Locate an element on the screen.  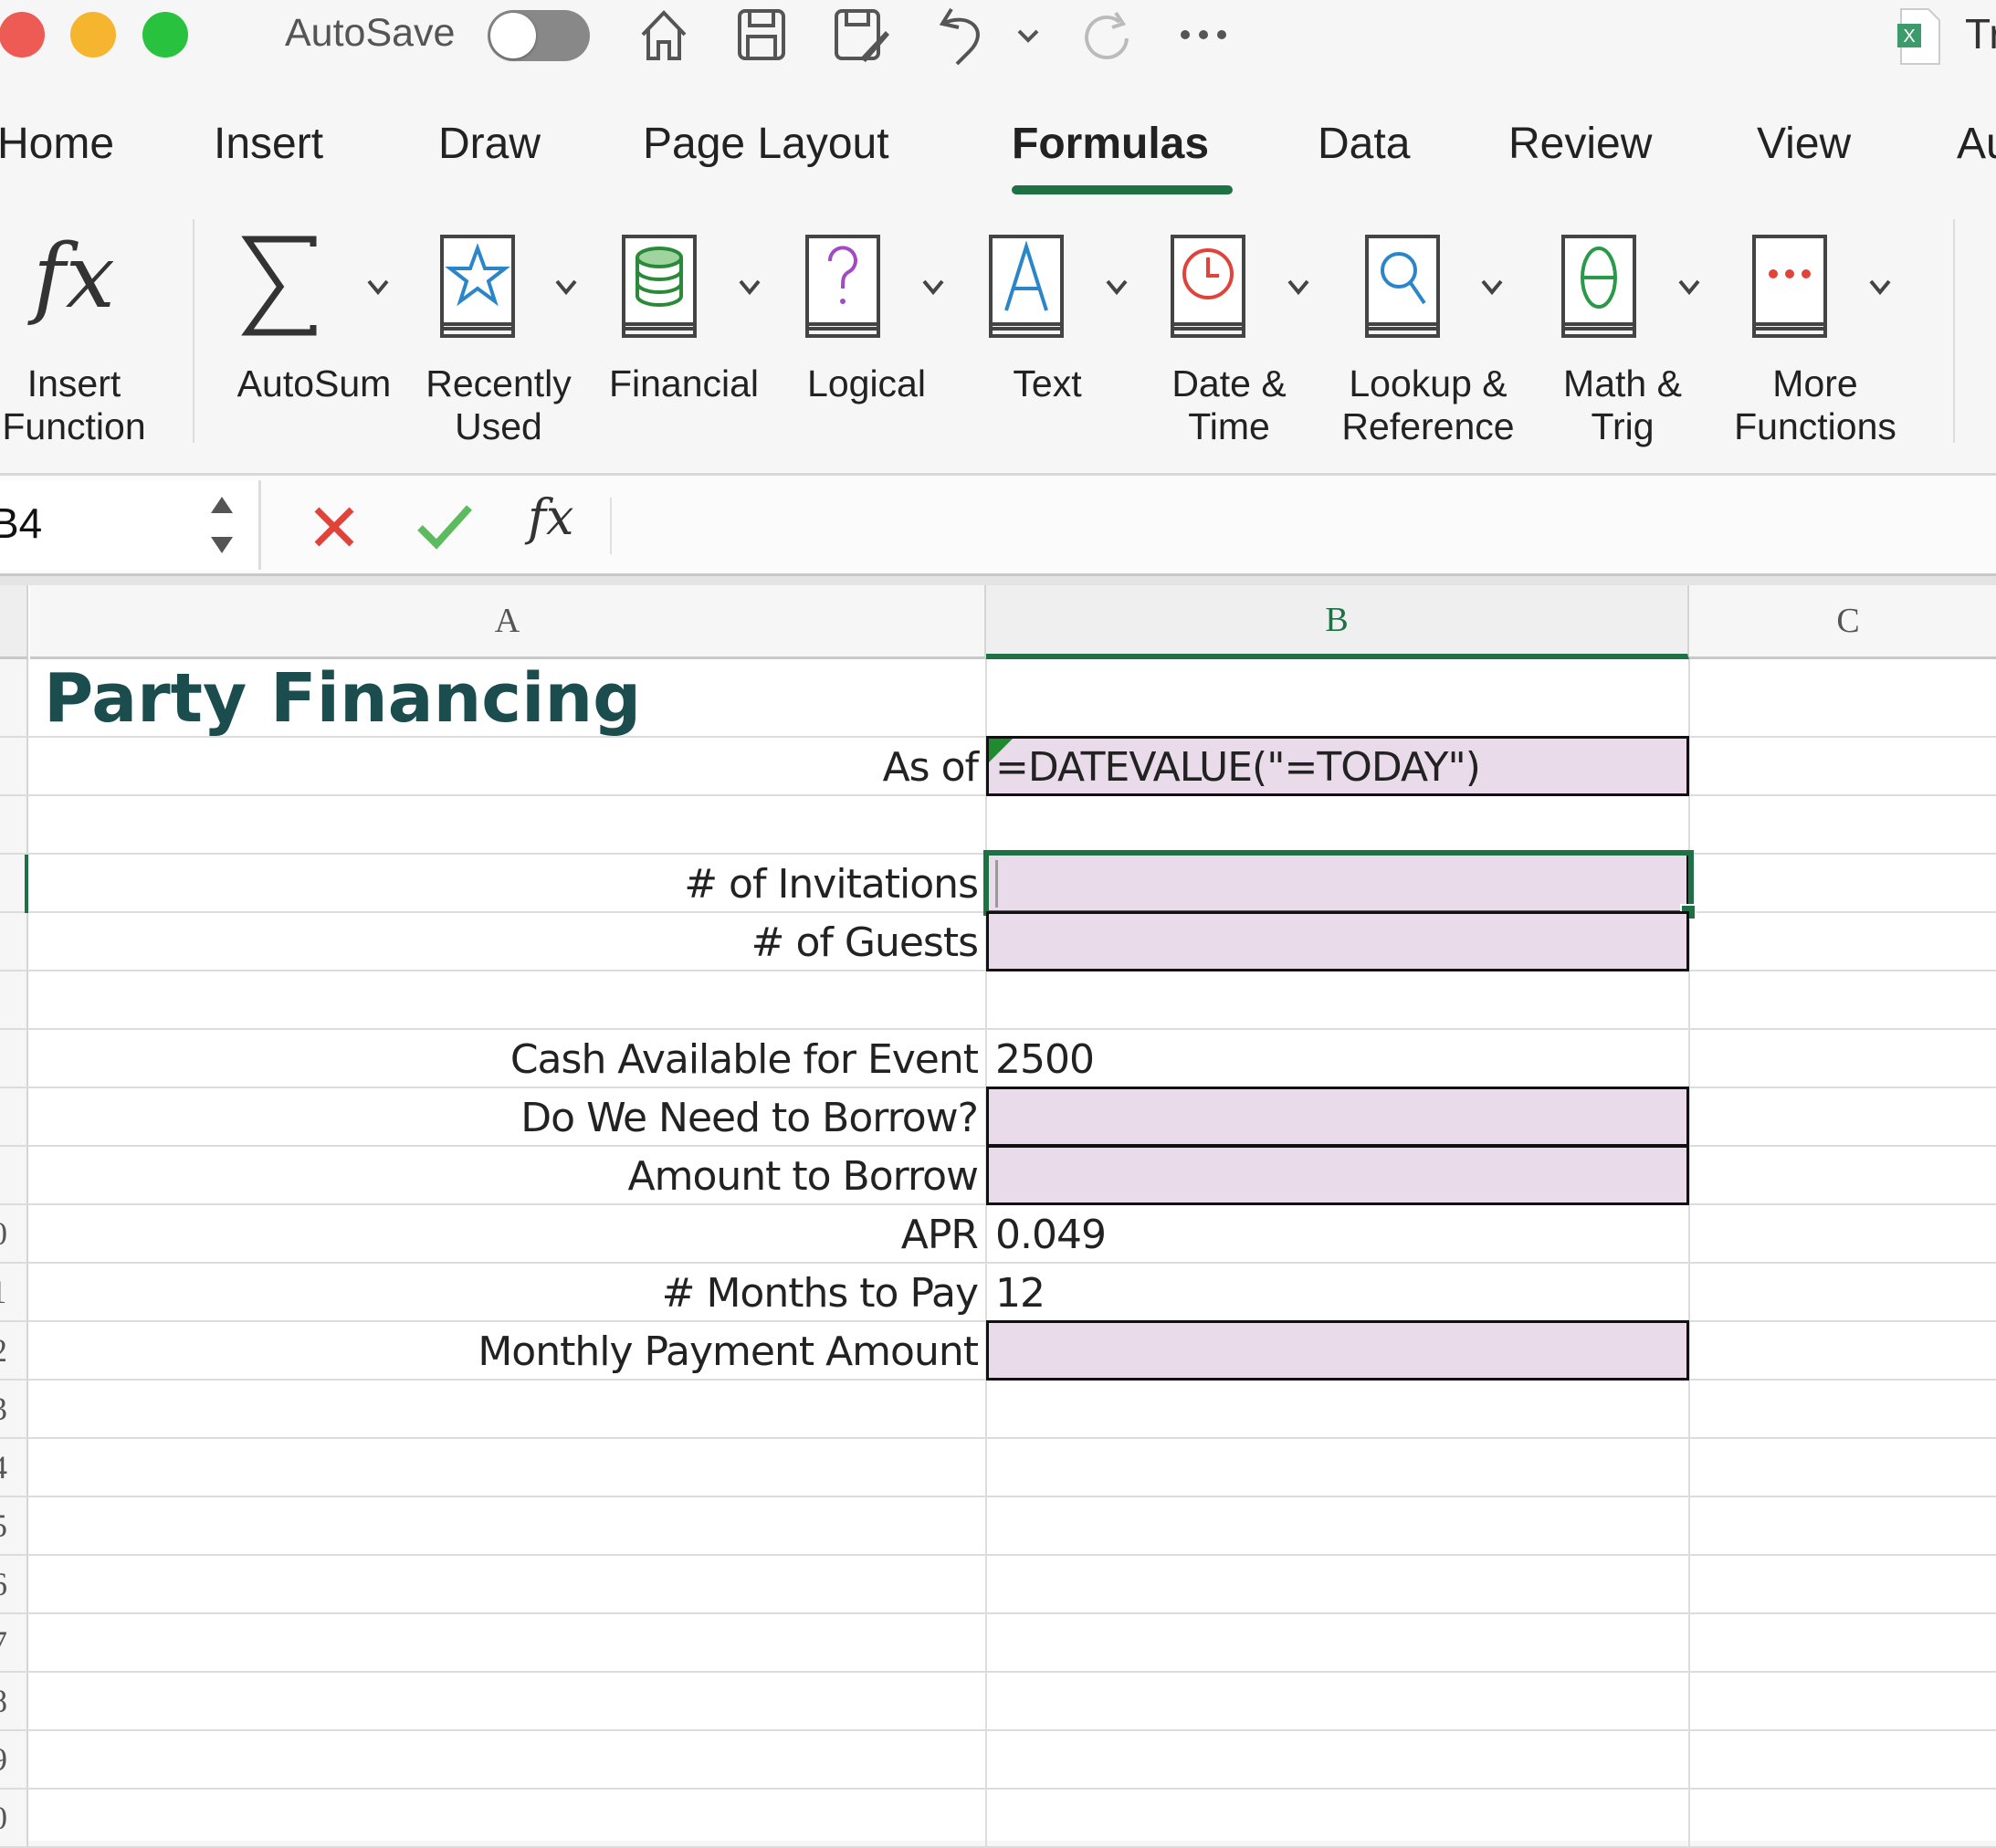
row-header-14: 14 is located at coordinates (14, 1468).